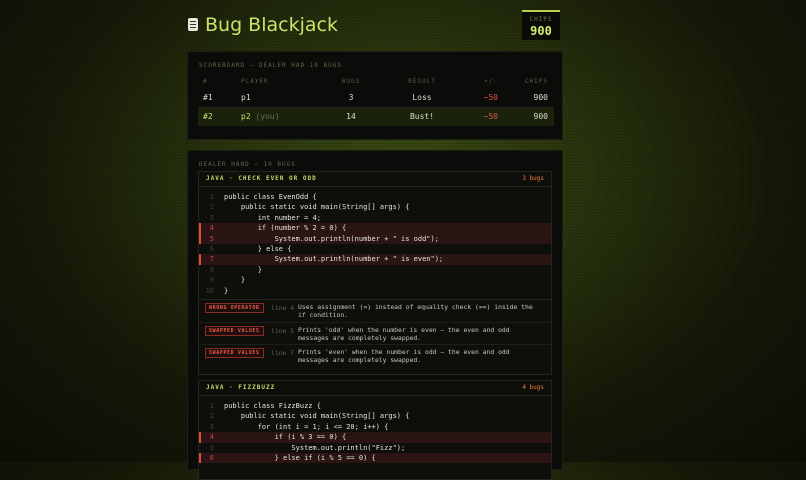 This screenshot has height=480, width=806. What do you see at coordinates (247, 164) in the screenshot?
I see `dealer-hand-title: DEALER HAND — 10 BUGS` at bounding box center [247, 164].